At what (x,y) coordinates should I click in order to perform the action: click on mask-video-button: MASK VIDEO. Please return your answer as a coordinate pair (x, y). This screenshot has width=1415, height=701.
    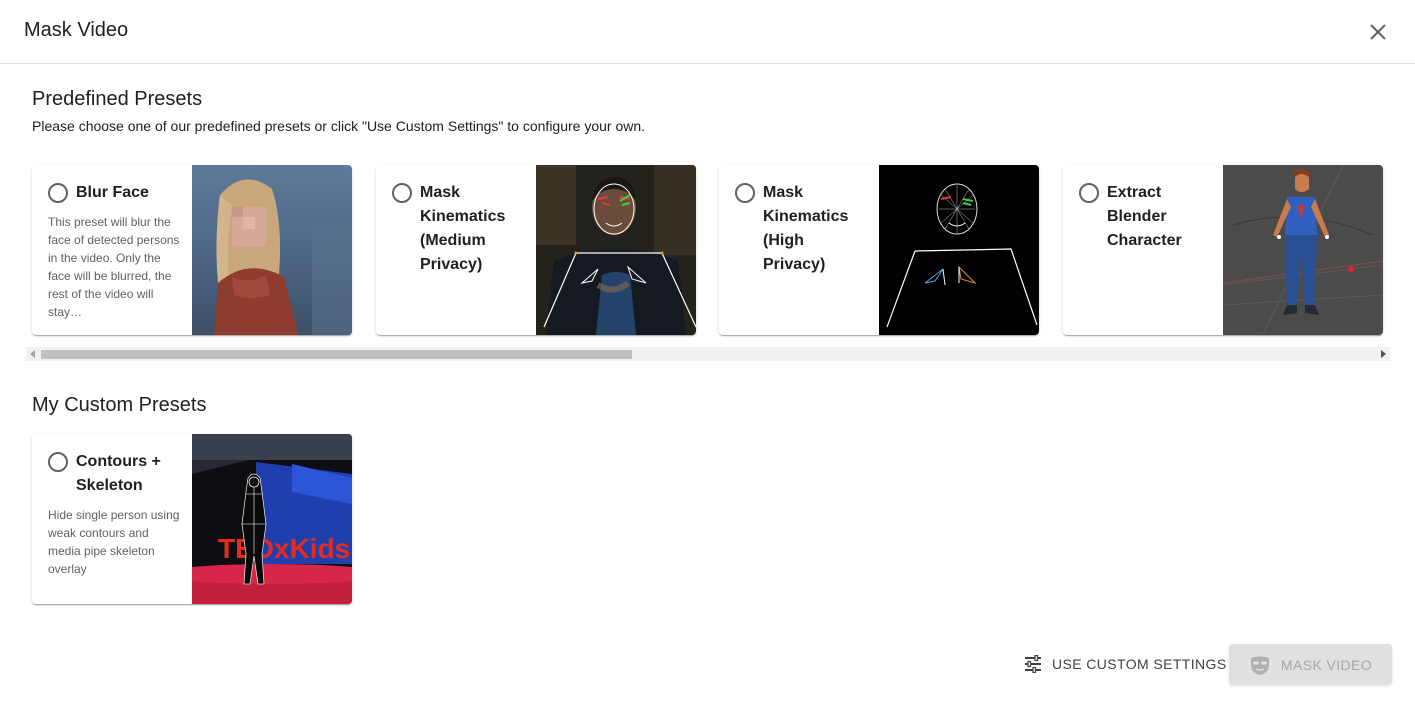
    Looking at the image, I should click on (1310, 664).